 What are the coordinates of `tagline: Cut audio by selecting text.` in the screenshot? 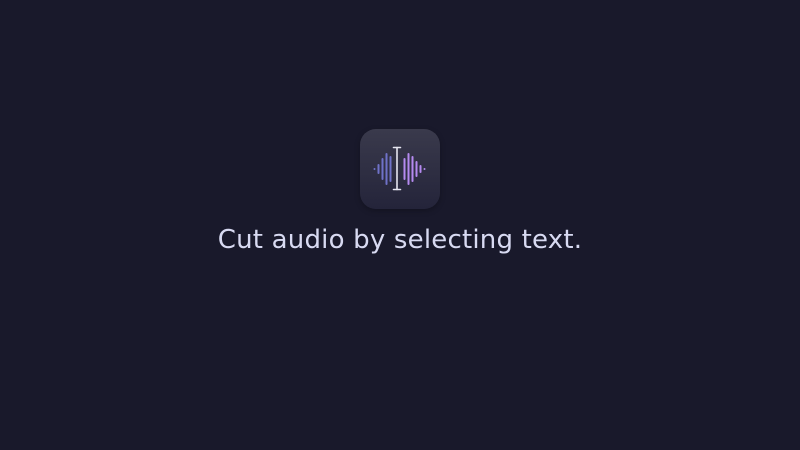 It's located at (400, 240).